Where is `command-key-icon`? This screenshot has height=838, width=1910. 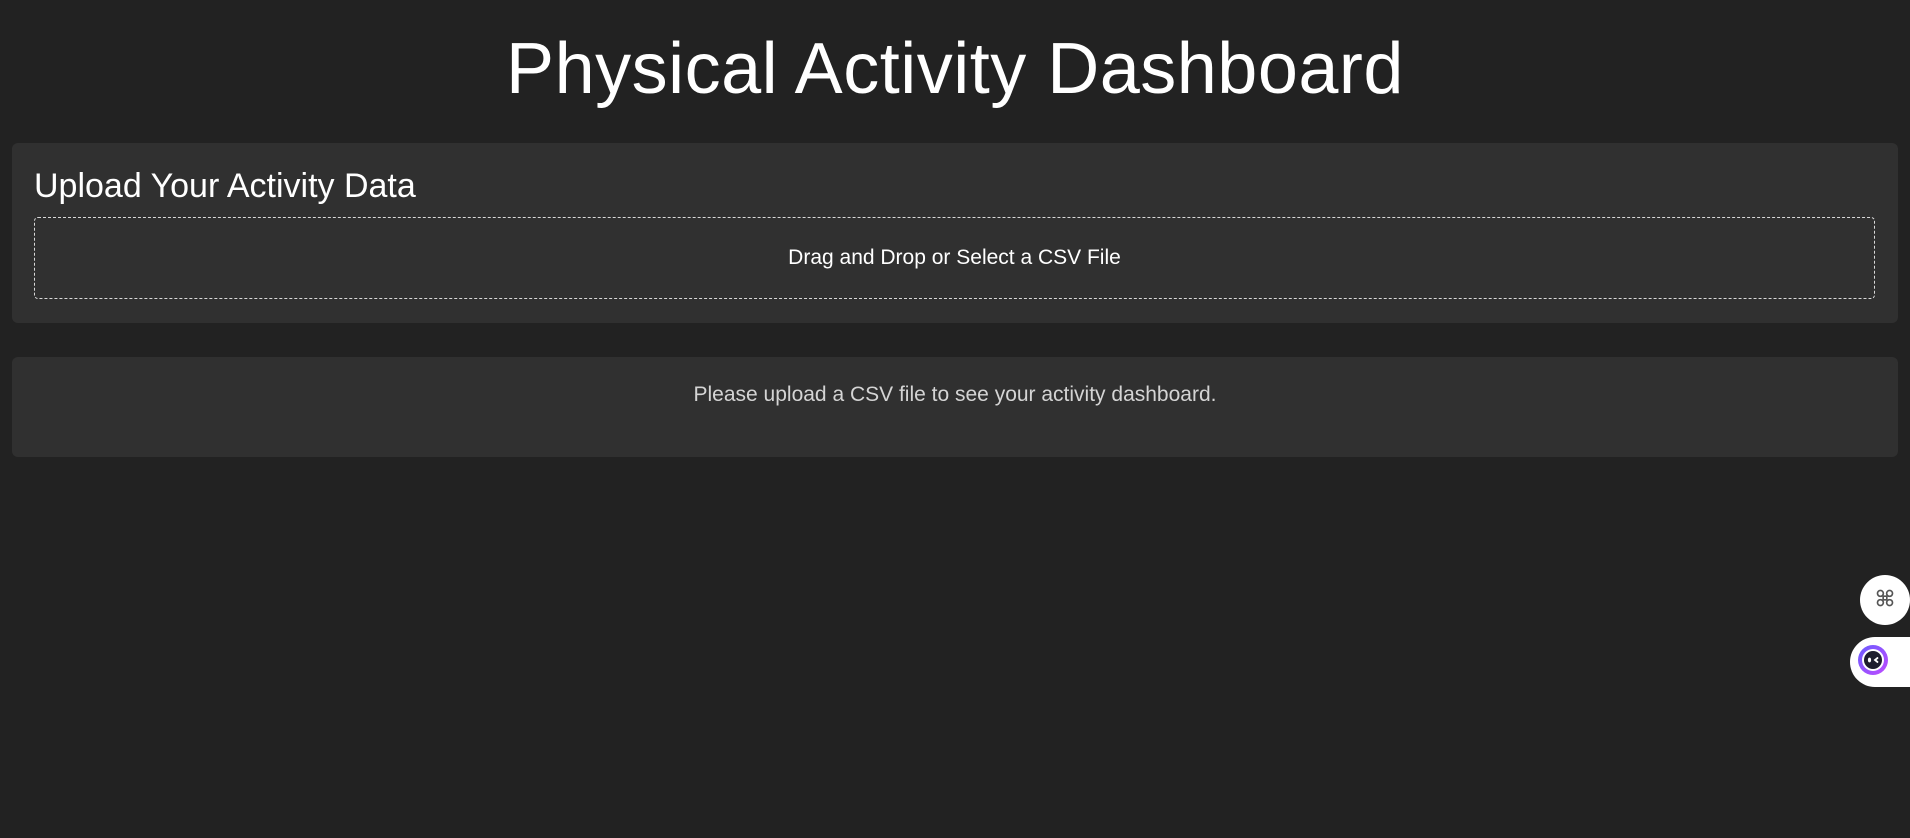 command-key-icon is located at coordinates (1885, 600).